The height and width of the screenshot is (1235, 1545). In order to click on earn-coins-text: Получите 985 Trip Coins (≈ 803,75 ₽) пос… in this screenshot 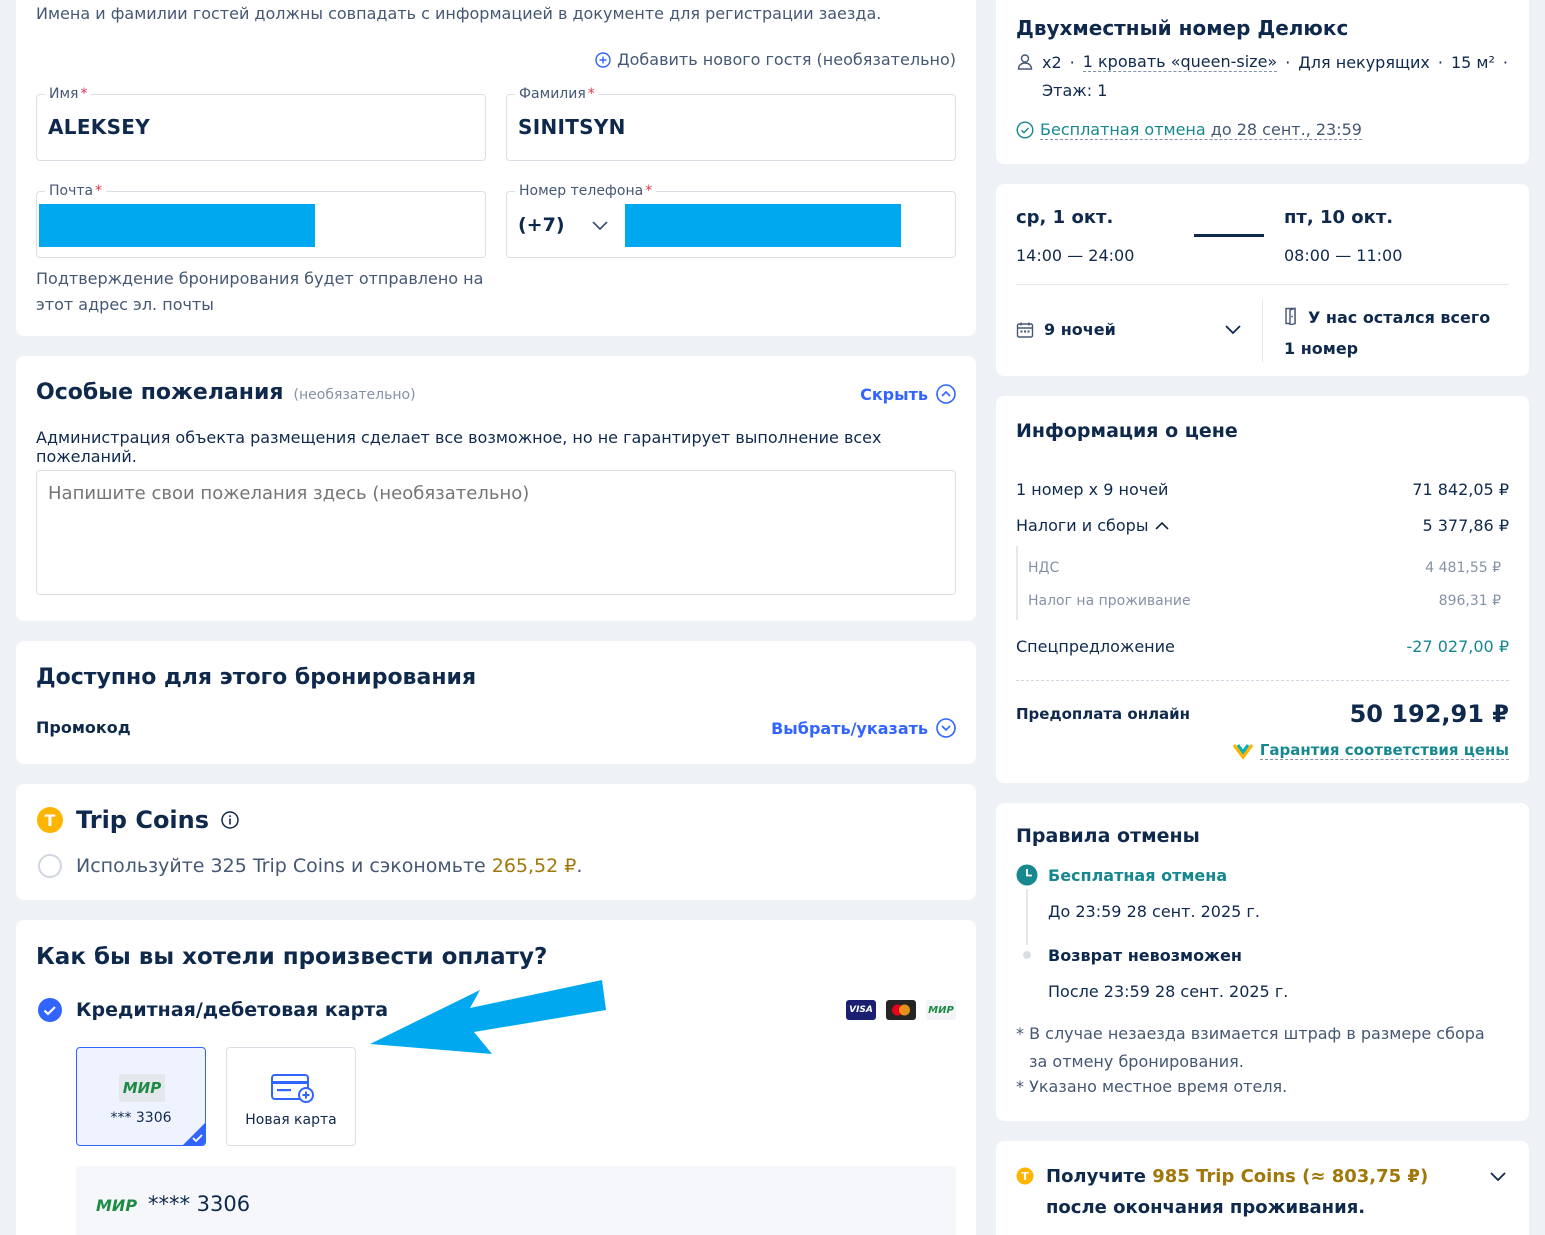, I will do `click(1256, 1192)`.